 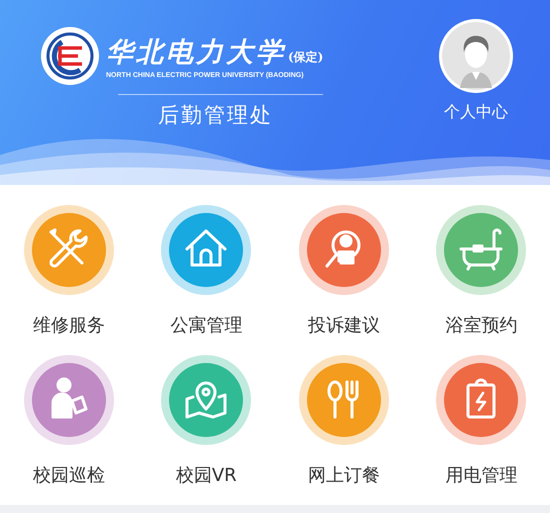 I want to click on avatar-icon, so click(x=476, y=56).